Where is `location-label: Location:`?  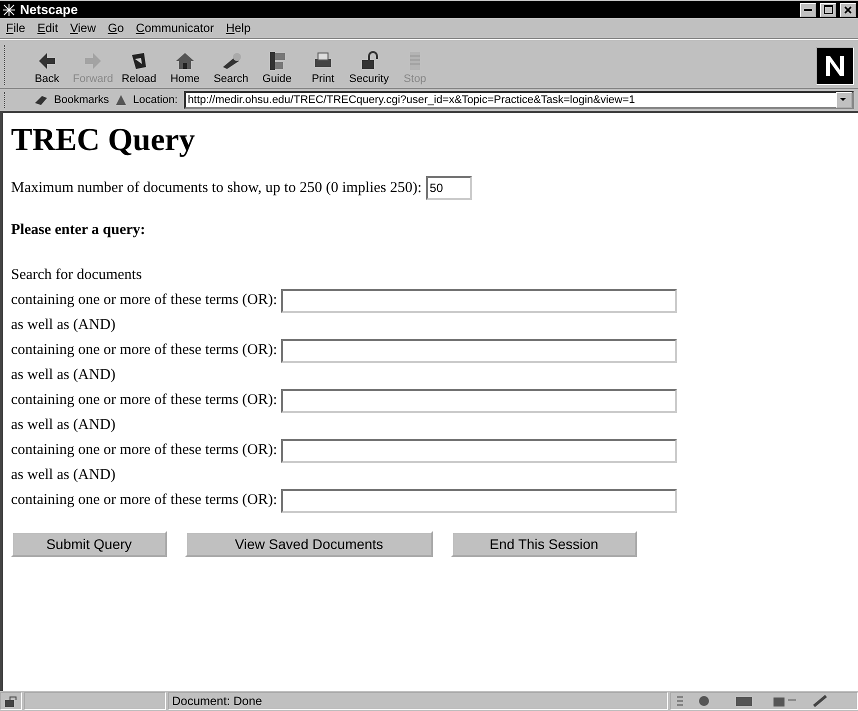 location-label: Location: is located at coordinates (155, 100).